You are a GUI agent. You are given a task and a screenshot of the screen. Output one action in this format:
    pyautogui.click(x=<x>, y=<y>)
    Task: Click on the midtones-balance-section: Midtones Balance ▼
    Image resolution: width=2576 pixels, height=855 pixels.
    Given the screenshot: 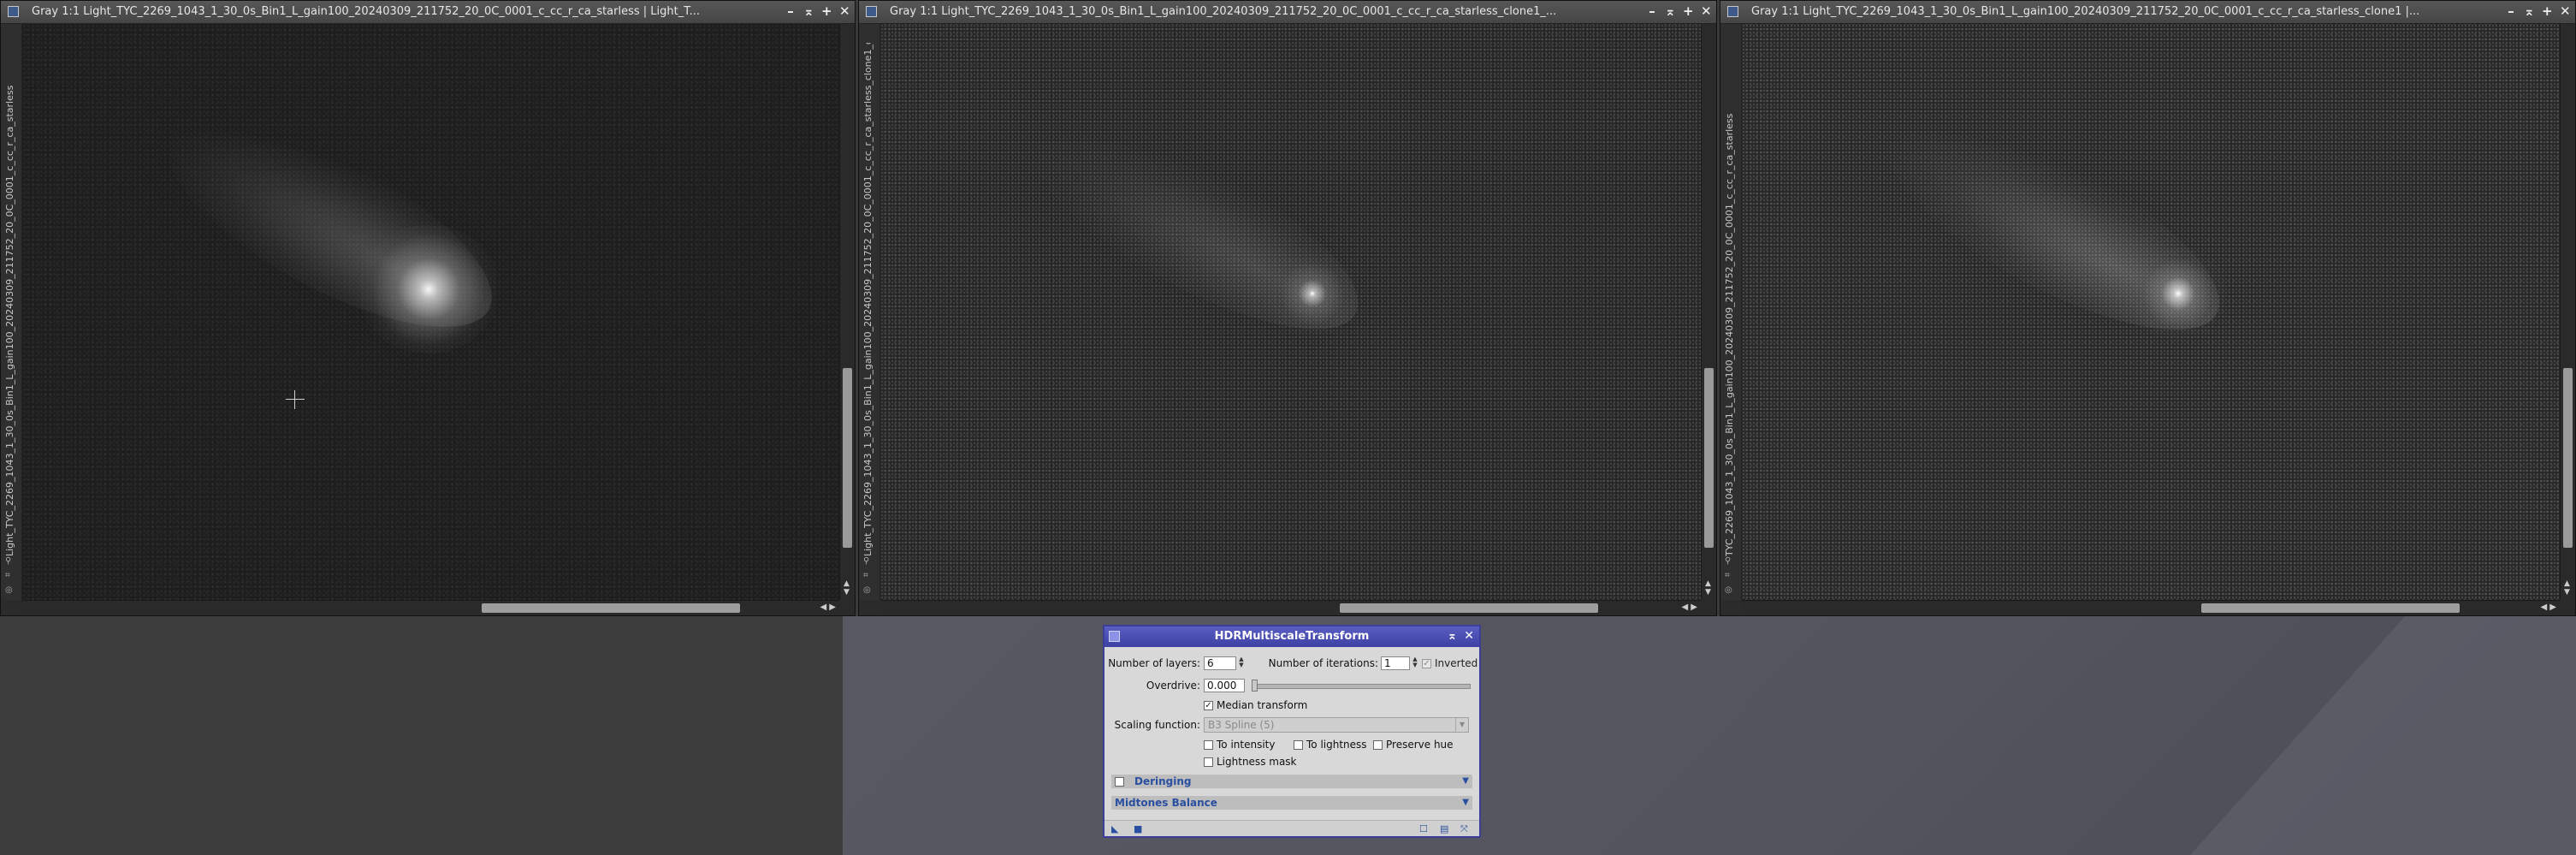 What is the action you would take?
    pyautogui.click(x=1291, y=803)
    